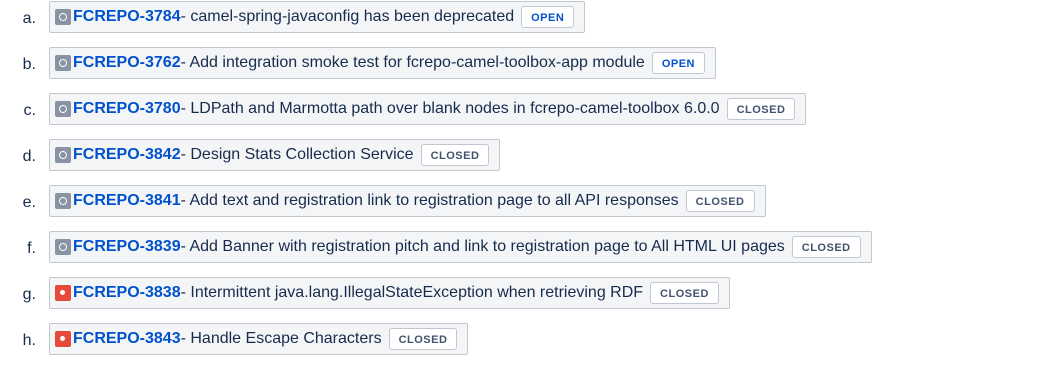  Describe the element at coordinates (127, 109) in the screenshot. I see `issue-key-link: FCREPO-3780` at that location.